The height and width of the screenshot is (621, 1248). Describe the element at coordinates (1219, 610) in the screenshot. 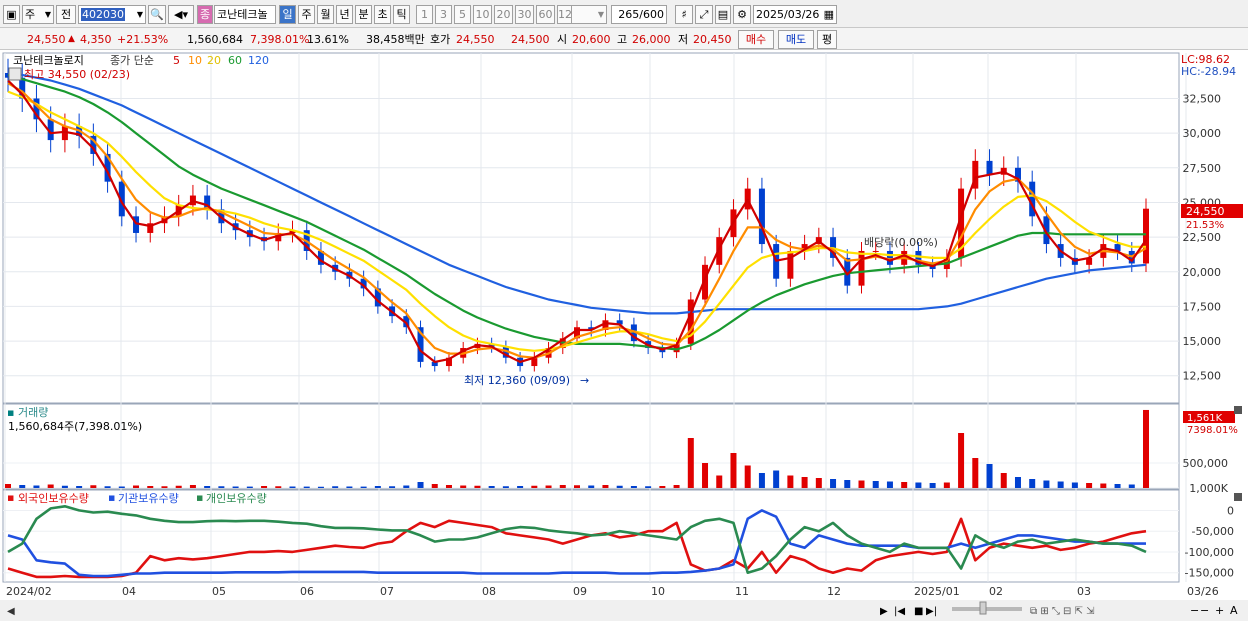

I see `zoom-in-icon: +` at that location.